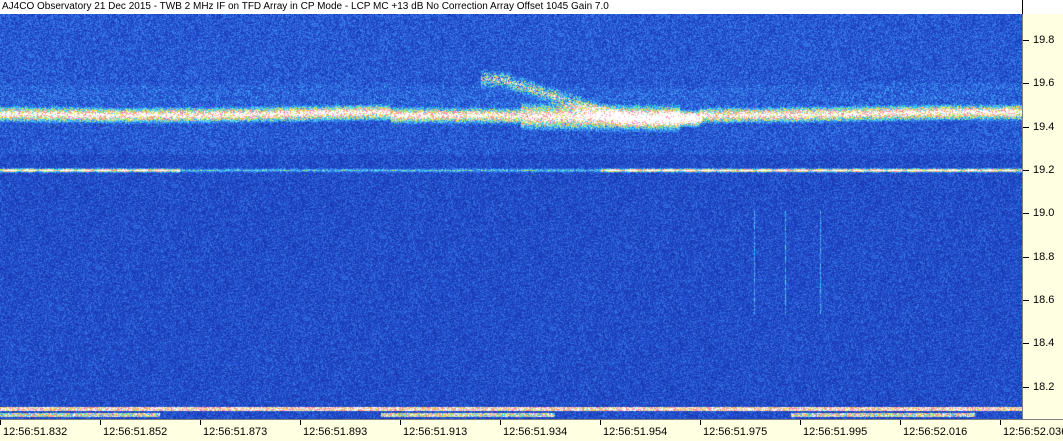 This screenshot has width=1063, height=441. I want to click on y-tick-label: 19.6, so click(1044, 83).